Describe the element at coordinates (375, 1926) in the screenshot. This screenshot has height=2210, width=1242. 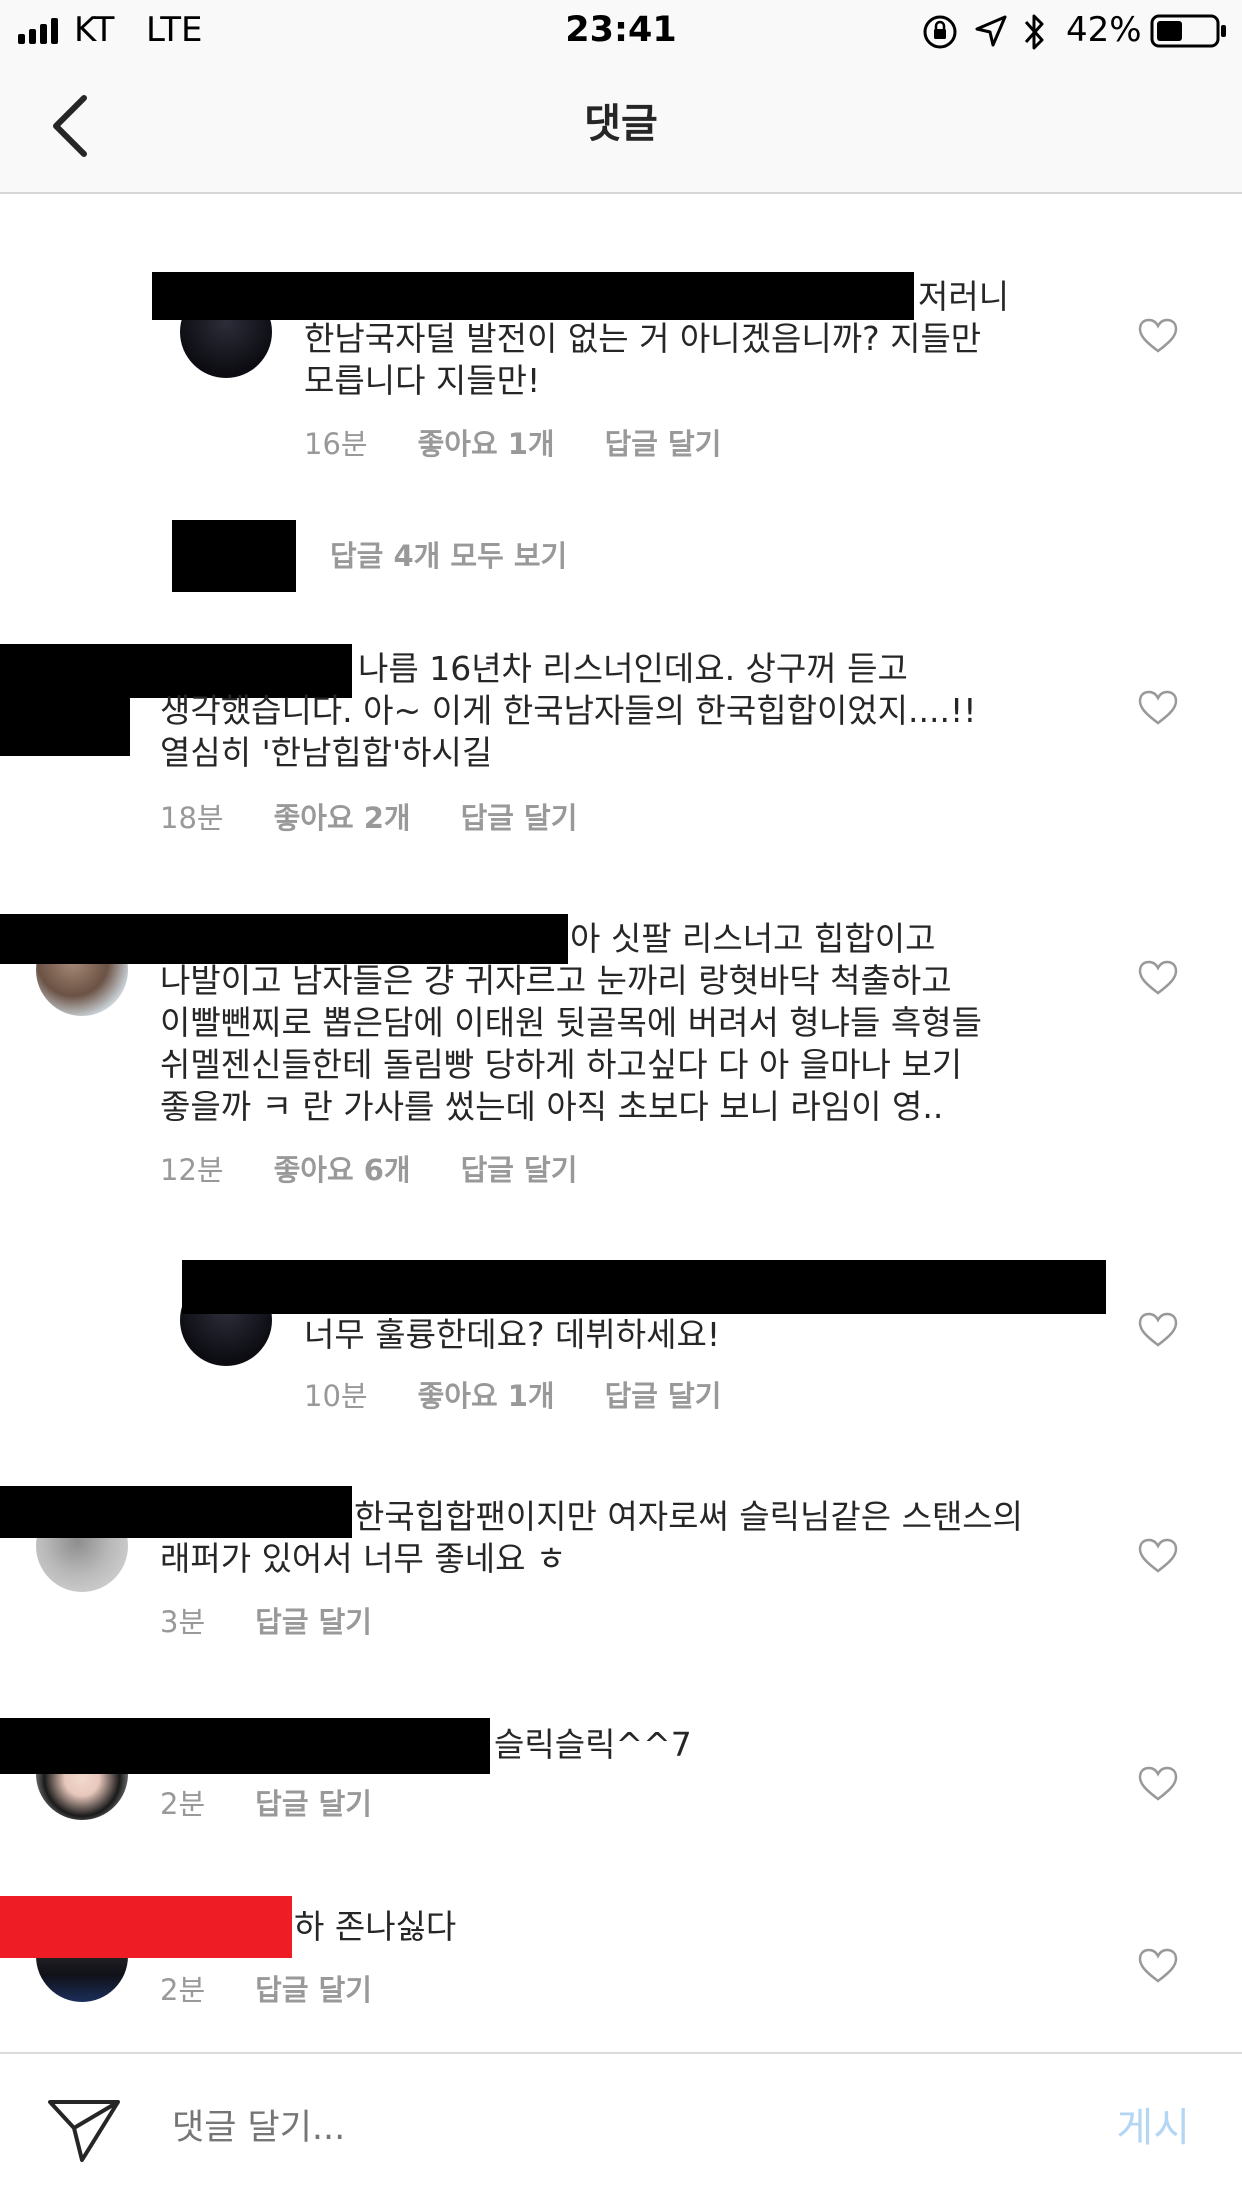
I see `comment-text: 하 존나싫다` at that location.